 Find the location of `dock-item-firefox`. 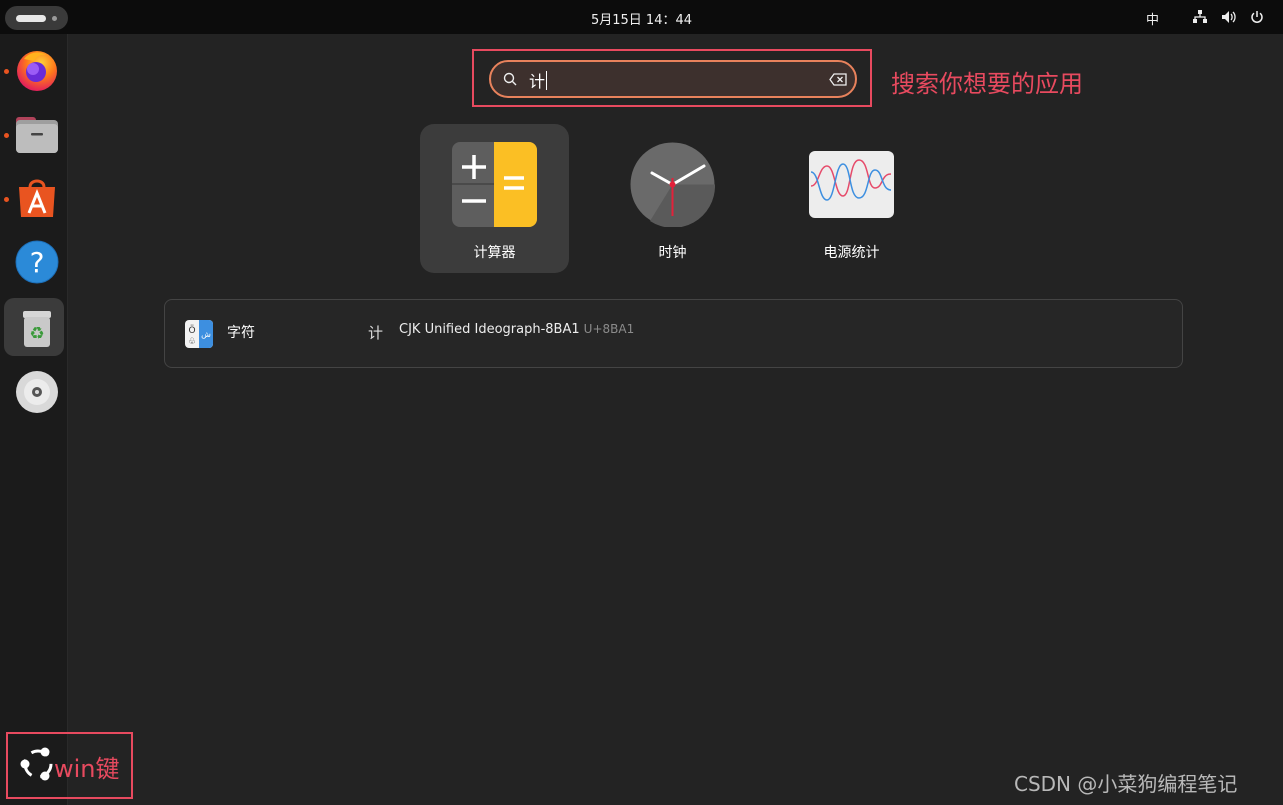

dock-item-firefox is located at coordinates (34, 69).